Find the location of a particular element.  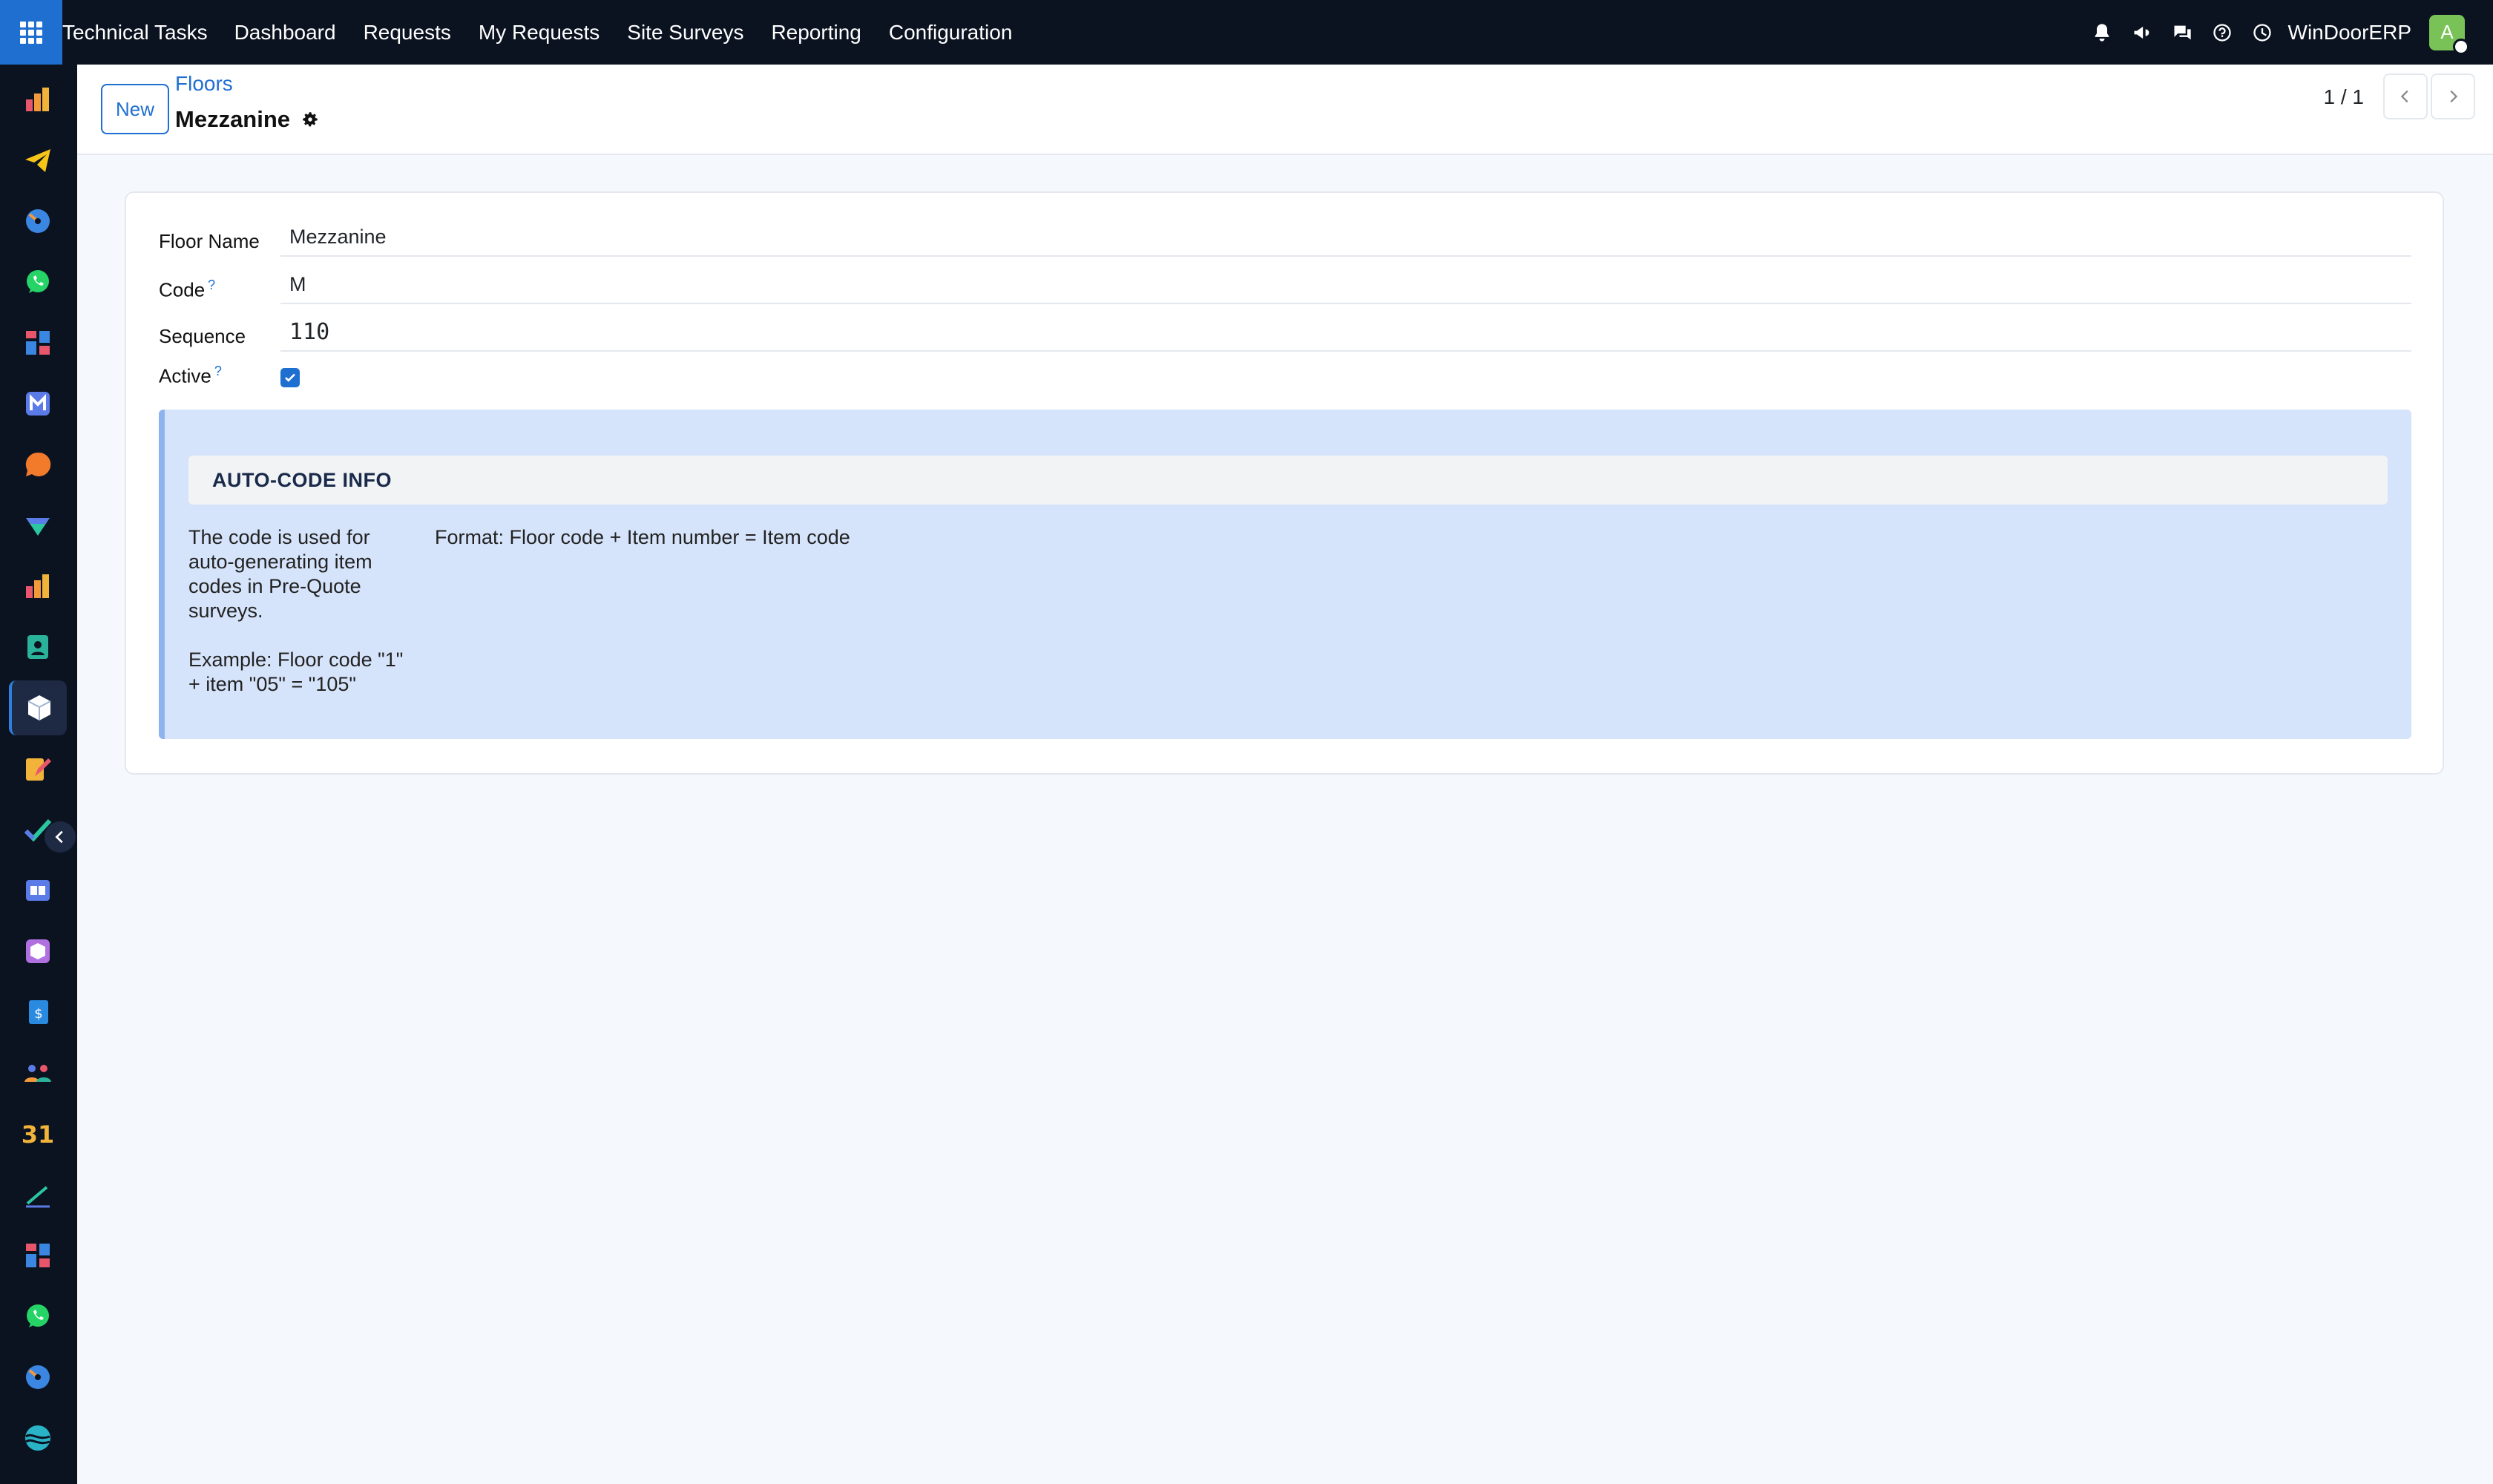

box-icon is located at coordinates (38, 951).